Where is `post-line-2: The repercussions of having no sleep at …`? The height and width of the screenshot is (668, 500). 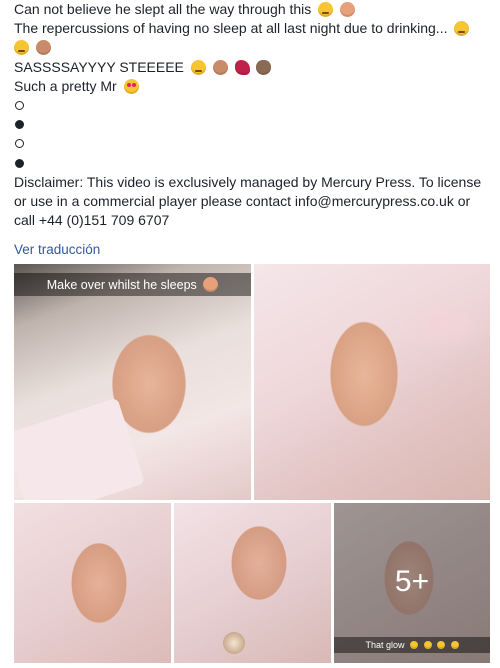 post-line-2: The repercussions of having no sleep at … is located at coordinates (254, 28).